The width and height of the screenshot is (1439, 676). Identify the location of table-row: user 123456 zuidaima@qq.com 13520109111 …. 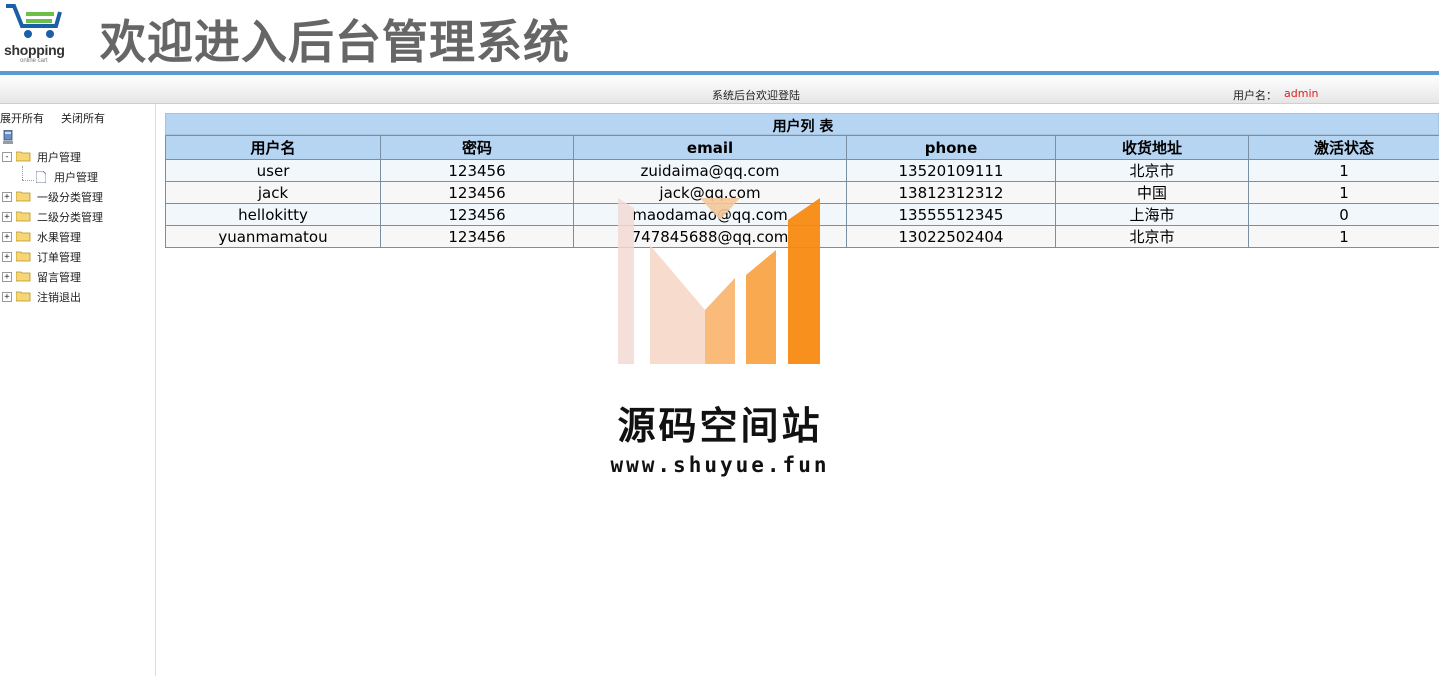
(802, 170).